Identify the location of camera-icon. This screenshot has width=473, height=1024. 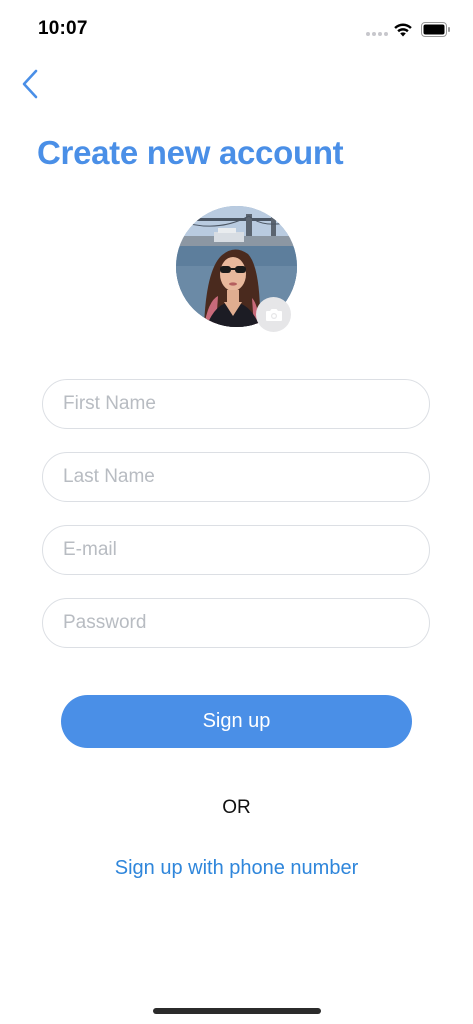
(273, 314).